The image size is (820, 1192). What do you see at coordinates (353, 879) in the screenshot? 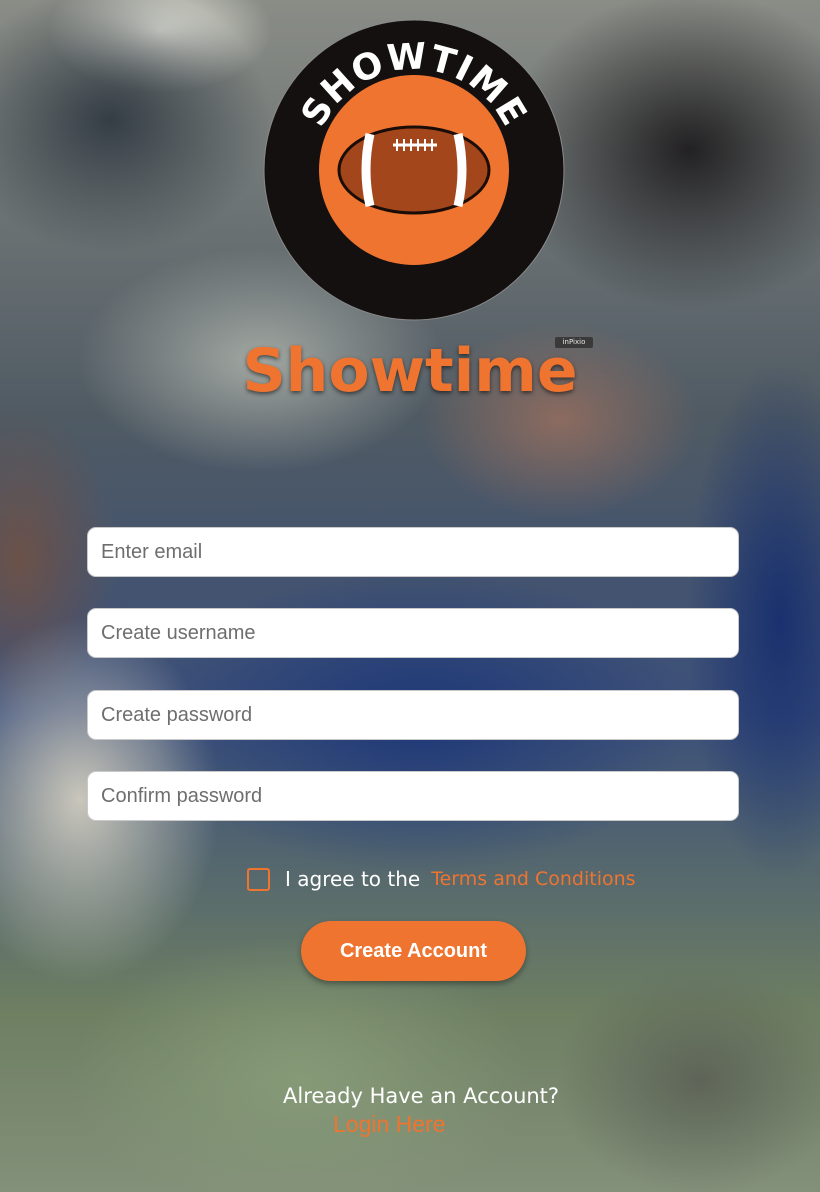
I see `terms-label: I agree to the` at bounding box center [353, 879].